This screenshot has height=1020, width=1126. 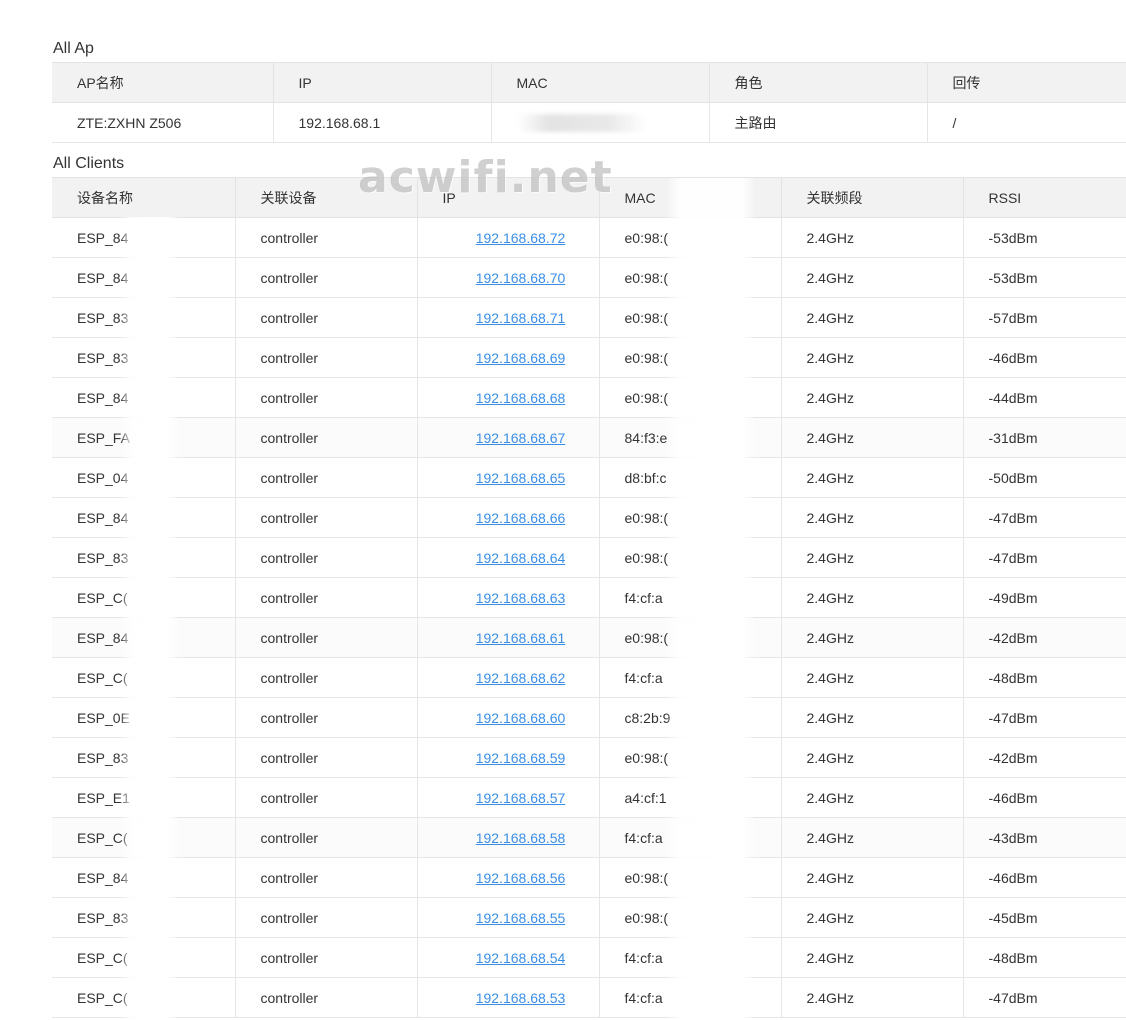 I want to click on ap-table-header-row: AP名称 IP MAC 角色 回传, so click(x=589, y=82).